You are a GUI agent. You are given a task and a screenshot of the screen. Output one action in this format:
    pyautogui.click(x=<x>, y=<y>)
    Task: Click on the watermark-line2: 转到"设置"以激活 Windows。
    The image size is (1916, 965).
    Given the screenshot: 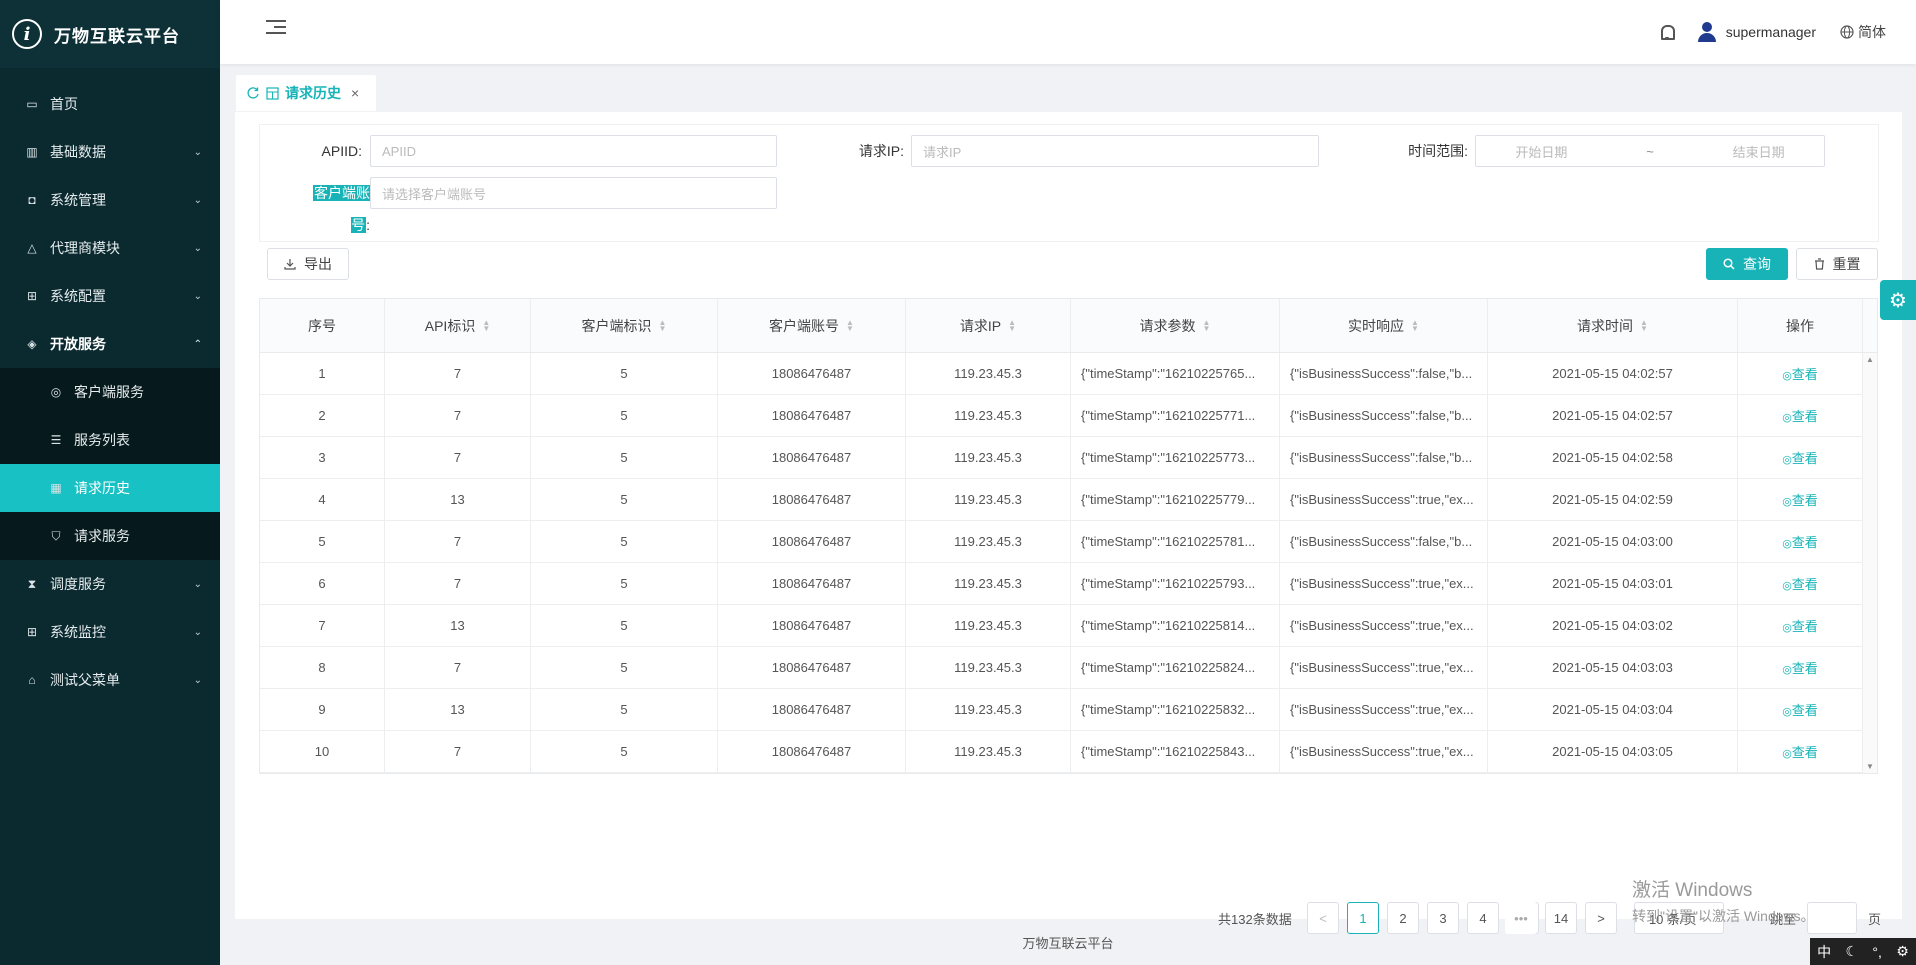 What is the action you would take?
    pyautogui.click(x=1723, y=916)
    